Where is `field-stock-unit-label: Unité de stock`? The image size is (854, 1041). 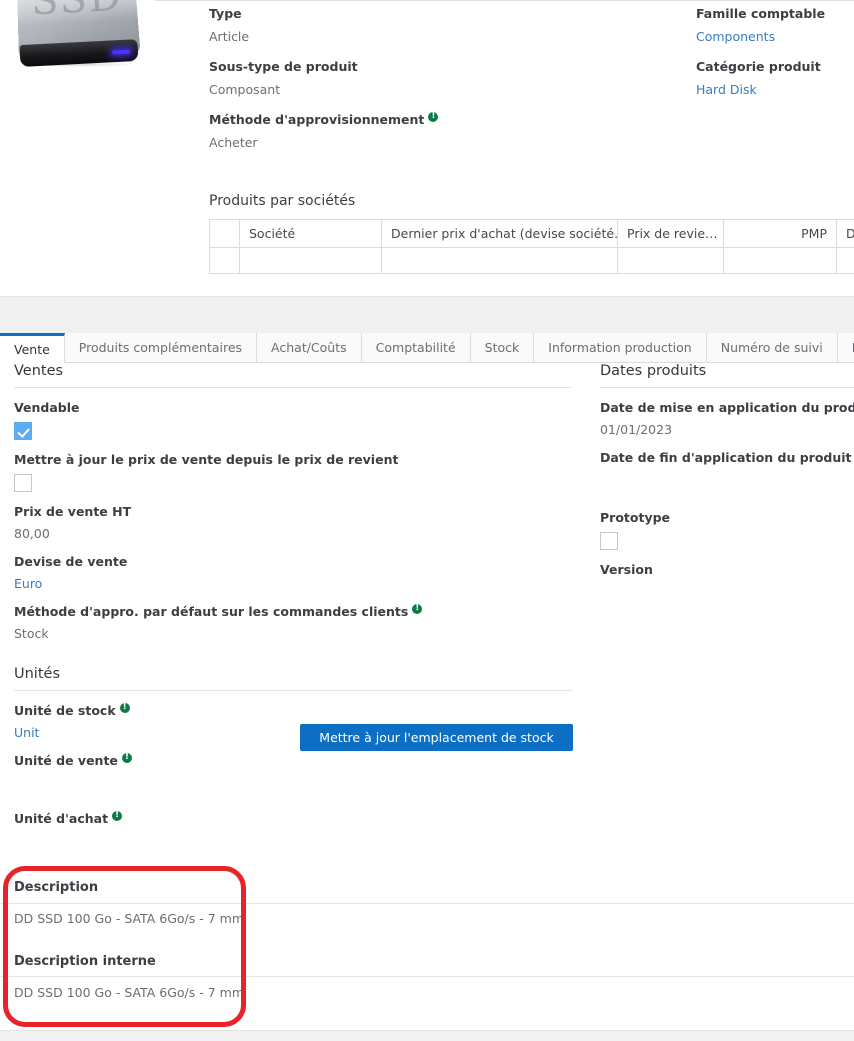 field-stock-unit-label: Unité de stock is located at coordinates (293, 710).